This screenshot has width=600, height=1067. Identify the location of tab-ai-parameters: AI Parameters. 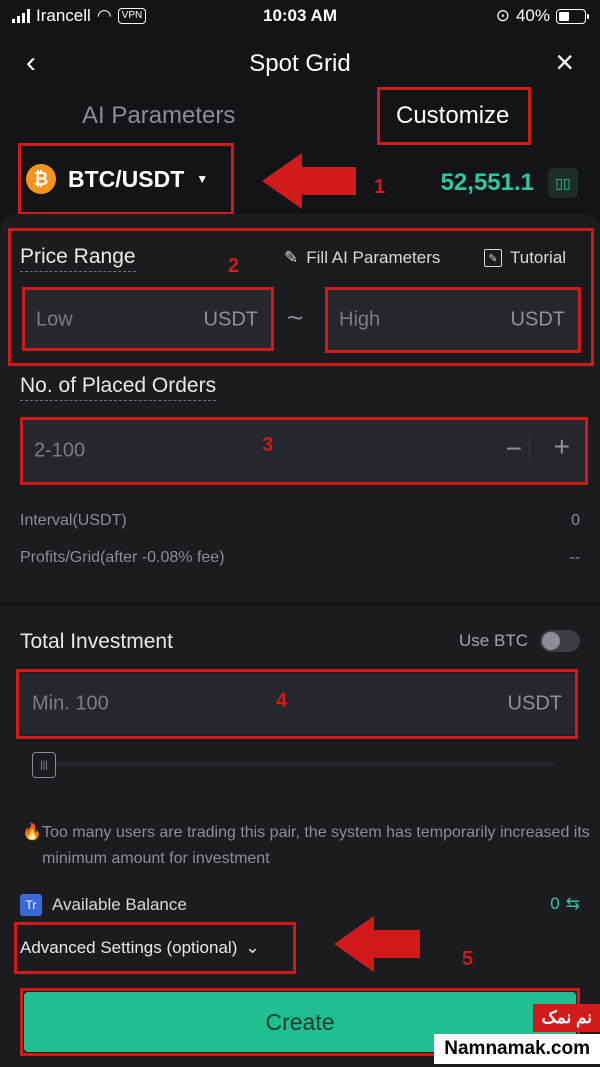
(158, 116).